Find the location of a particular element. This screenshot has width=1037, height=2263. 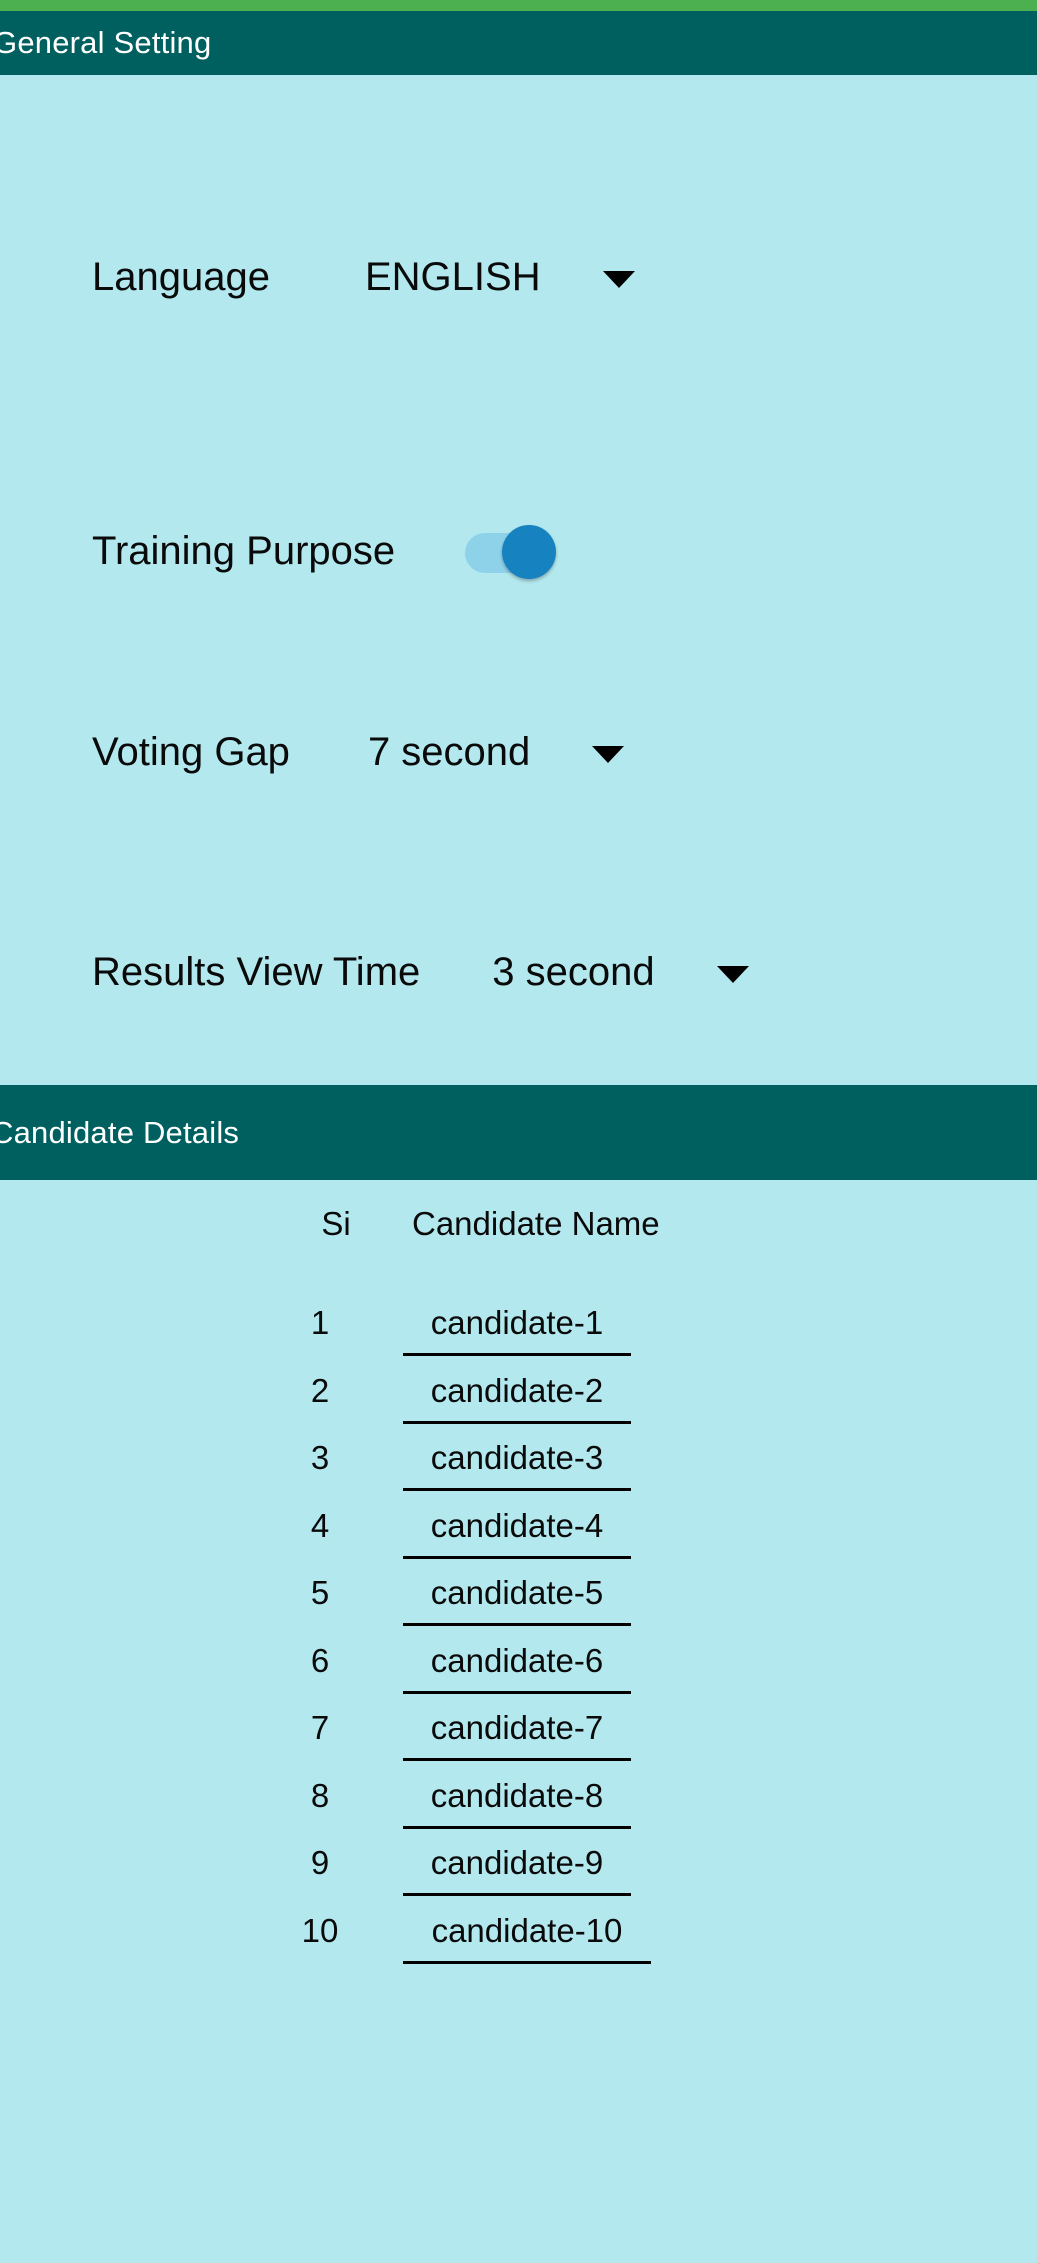

candidate-row: 8 candidate-8 is located at coordinates (518, 1806).